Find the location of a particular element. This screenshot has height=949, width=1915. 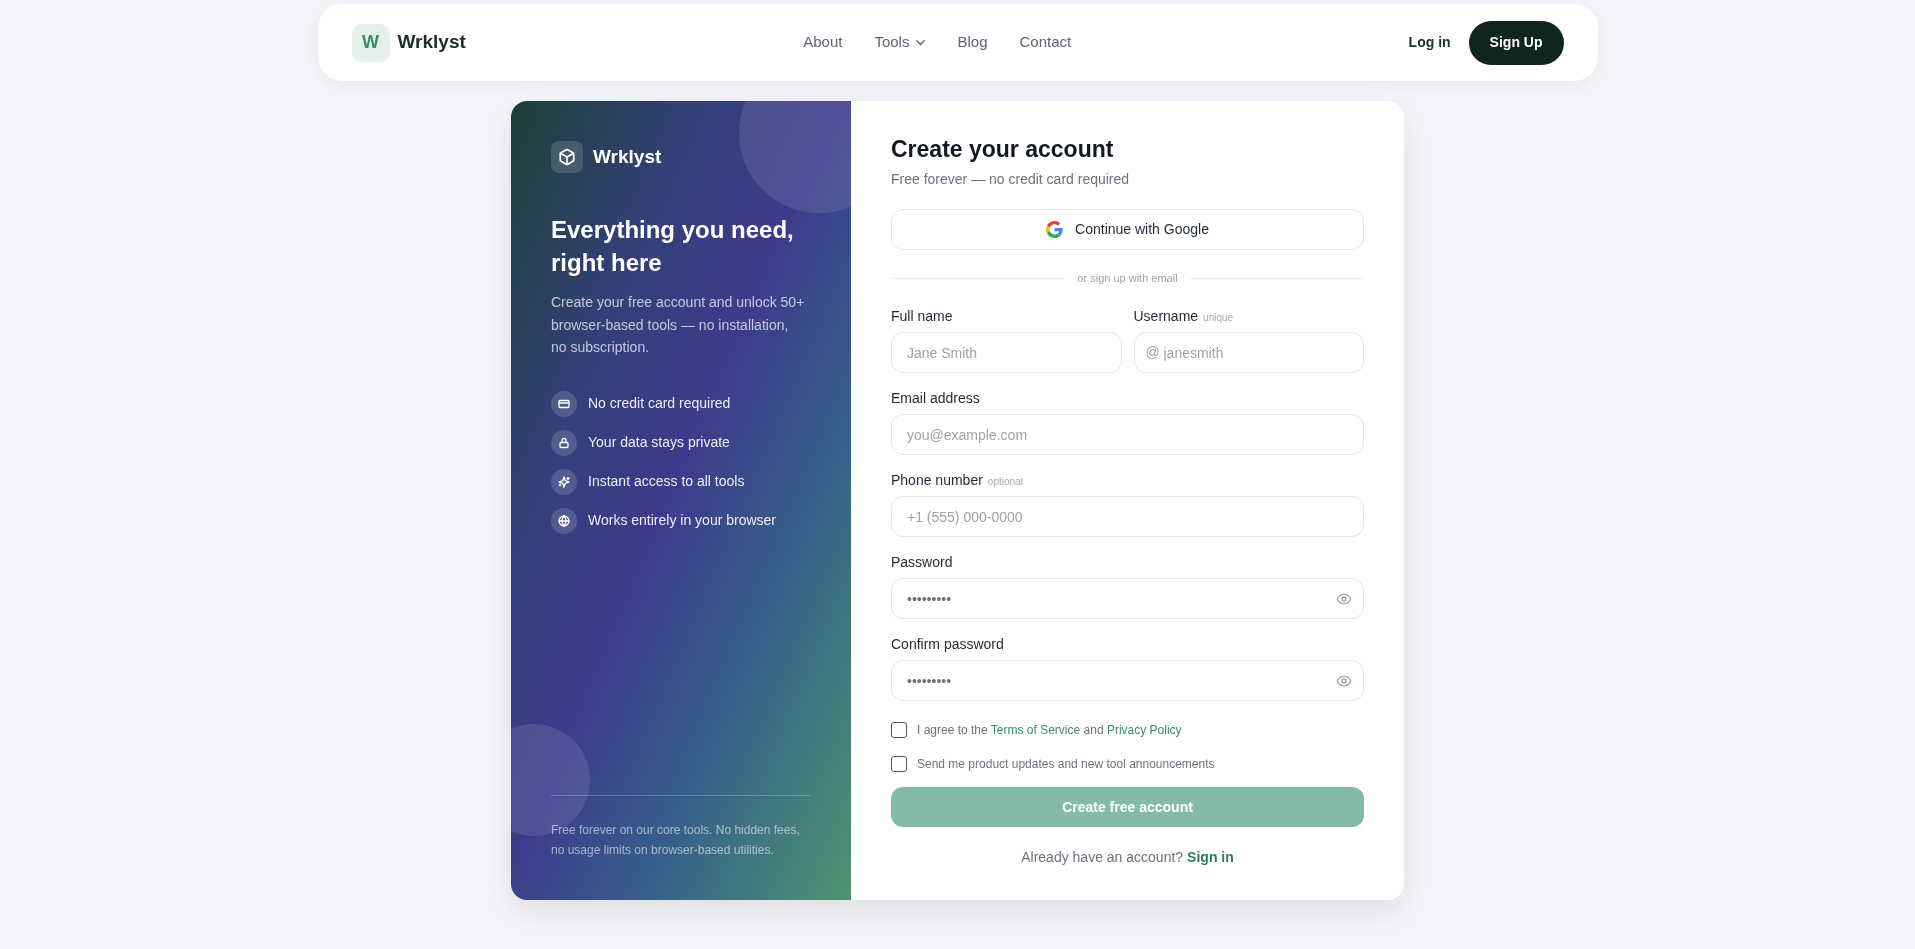

field-label: Phone number is located at coordinates (937, 480).